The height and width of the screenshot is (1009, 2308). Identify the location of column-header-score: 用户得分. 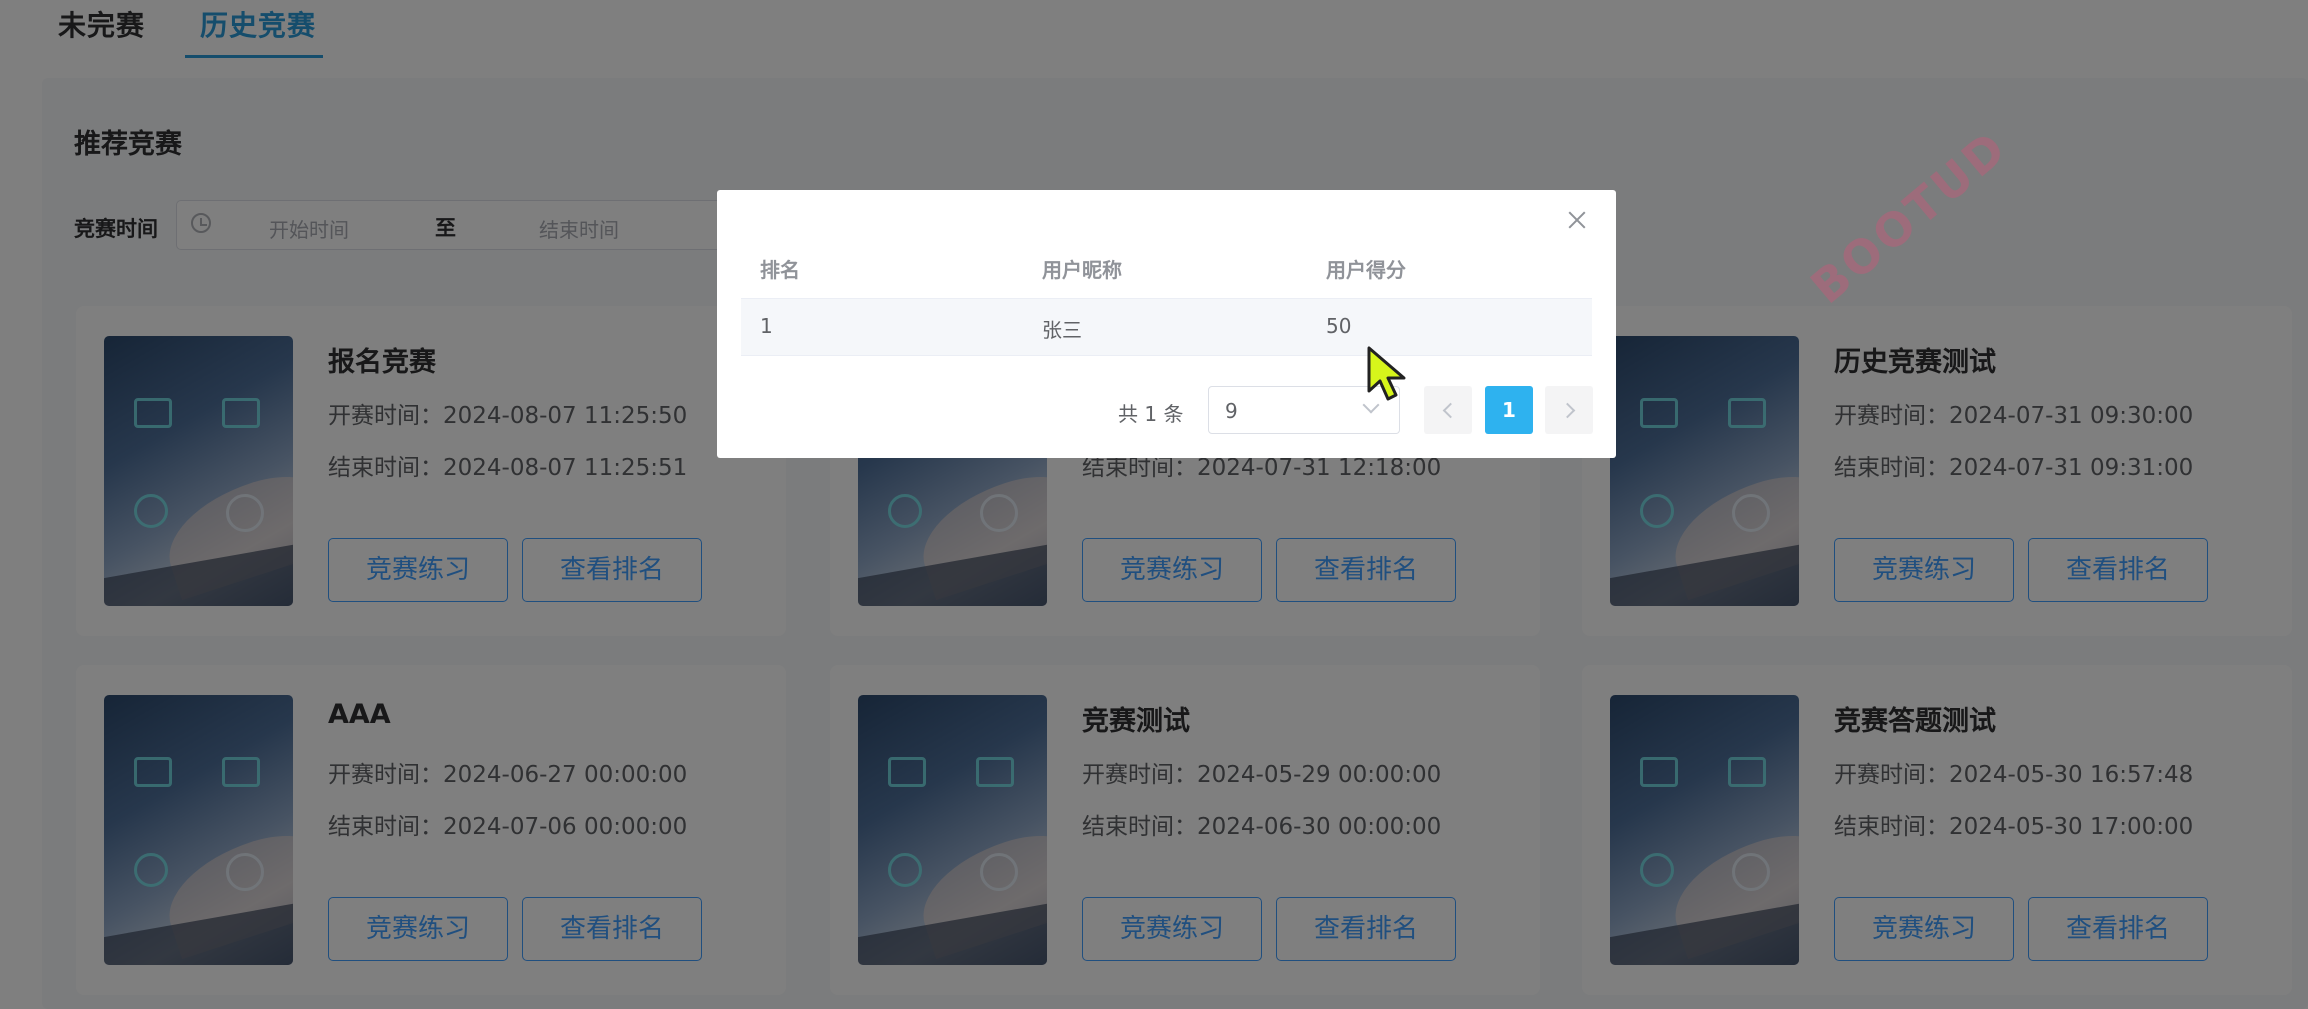
(1366, 268).